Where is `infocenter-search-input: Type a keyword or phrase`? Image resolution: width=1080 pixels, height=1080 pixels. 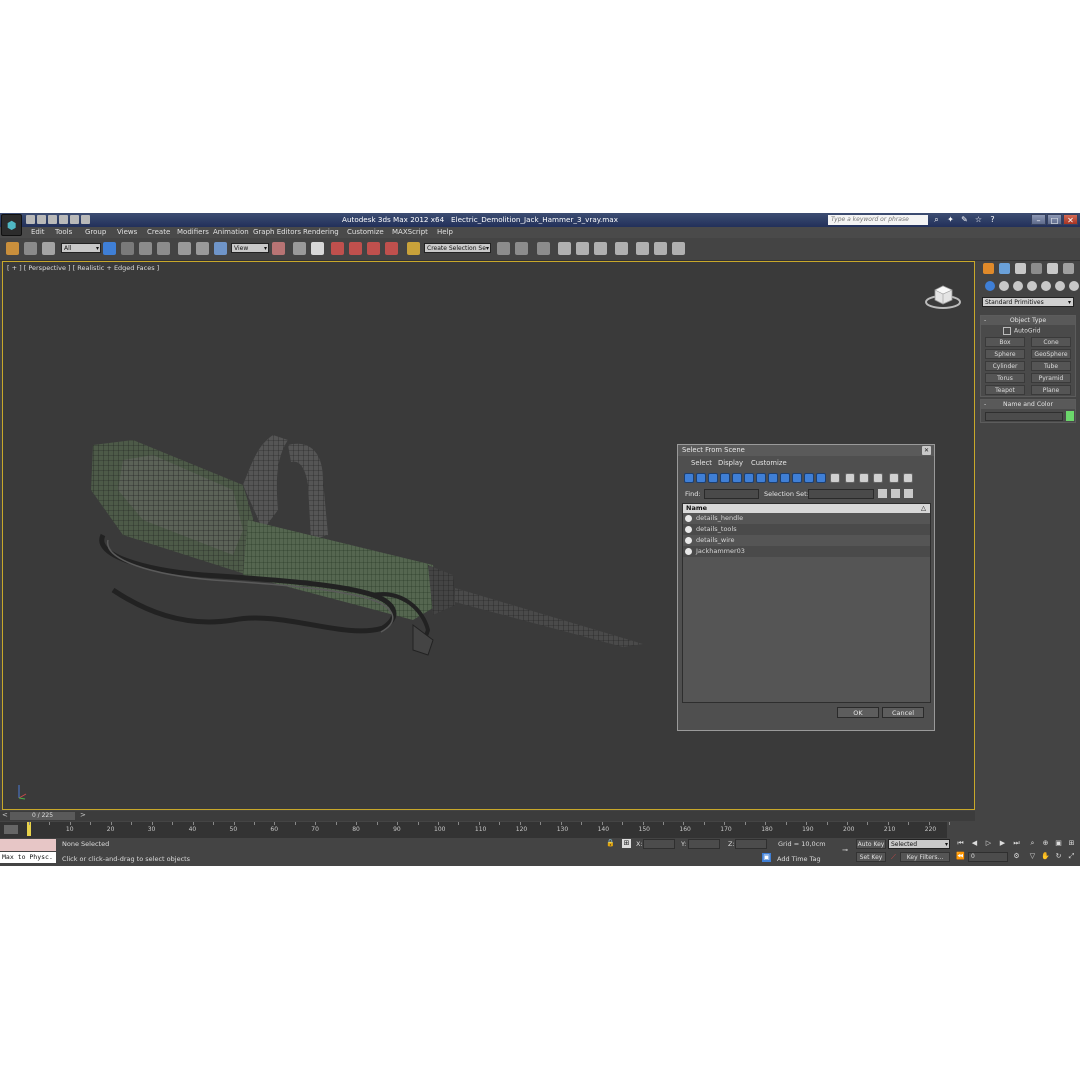
infocenter-search-input: Type a keyword or phrase is located at coordinates (878, 220).